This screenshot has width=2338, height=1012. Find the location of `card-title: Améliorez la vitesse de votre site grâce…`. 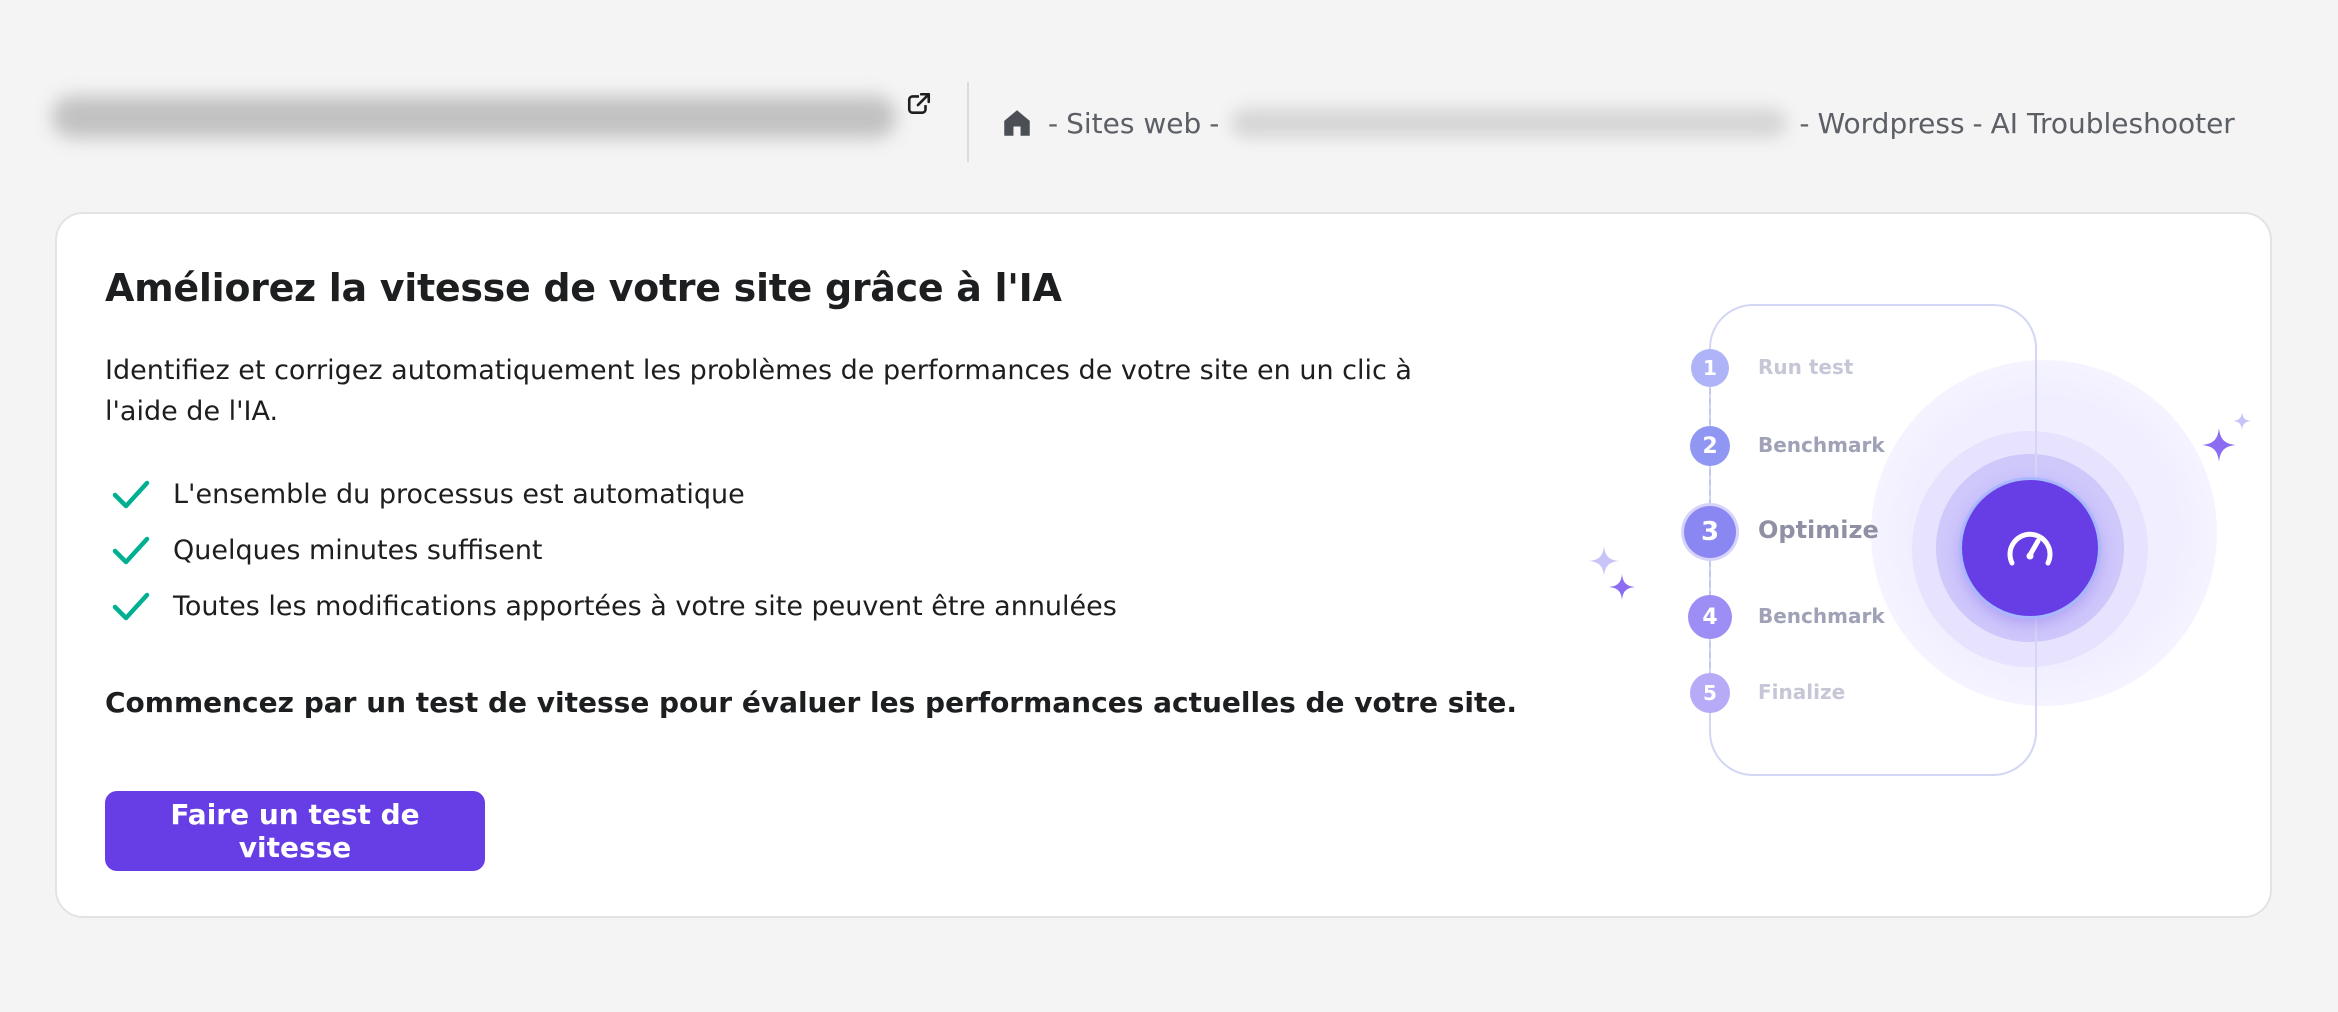

card-title: Améliorez la vitesse de votre site grâce… is located at coordinates (583, 288).